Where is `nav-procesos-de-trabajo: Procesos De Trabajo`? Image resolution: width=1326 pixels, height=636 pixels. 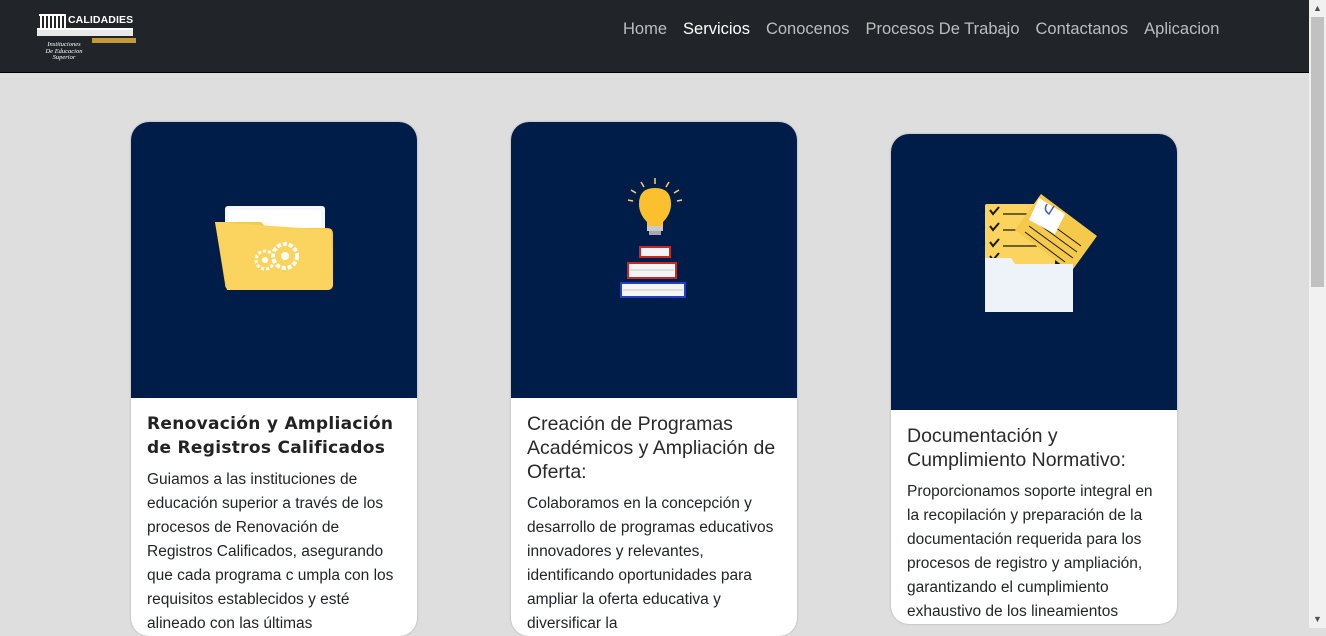
nav-procesos-de-trabajo: Procesos De Trabajo is located at coordinates (942, 29).